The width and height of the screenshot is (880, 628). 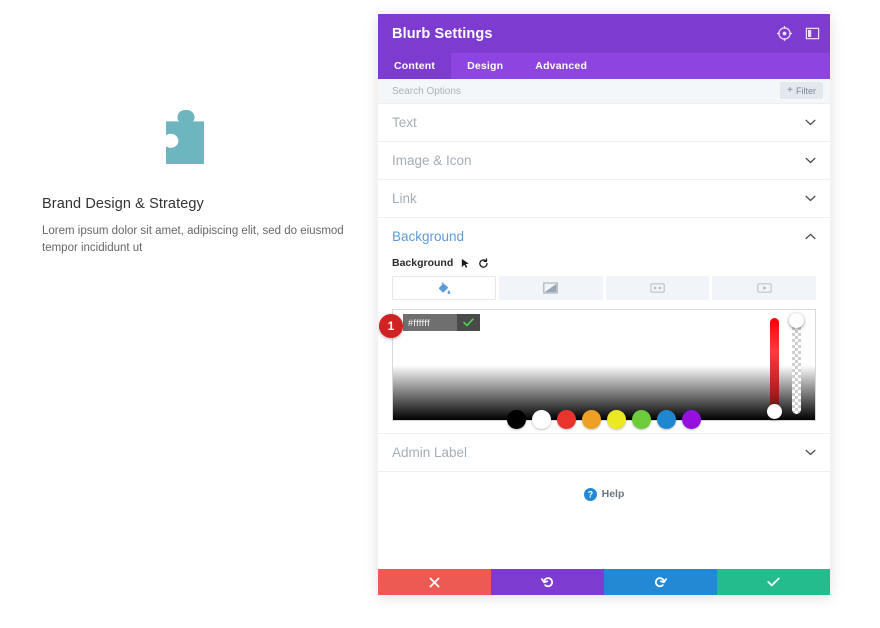 What do you see at coordinates (604, 236) in the screenshot?
I see `section-background-header: Background` at bounding box center [604, 236].